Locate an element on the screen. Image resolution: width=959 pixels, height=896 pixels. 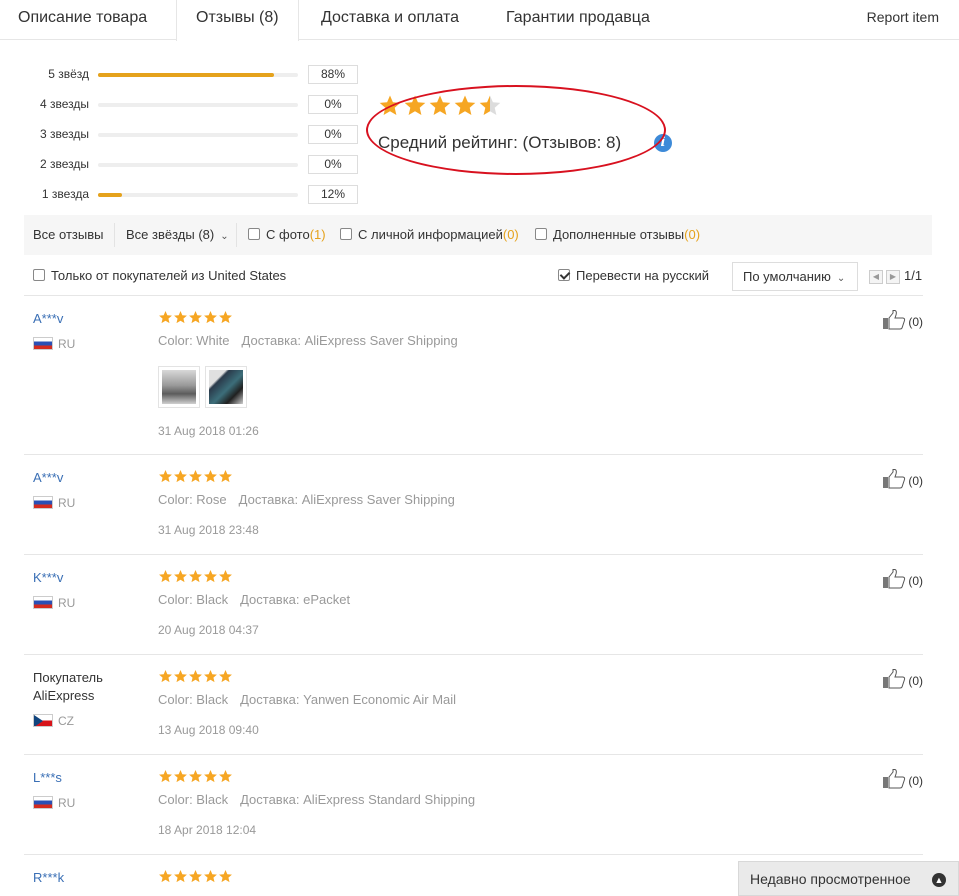
reviewer-name: R***k is located at coordinates (48, 878).